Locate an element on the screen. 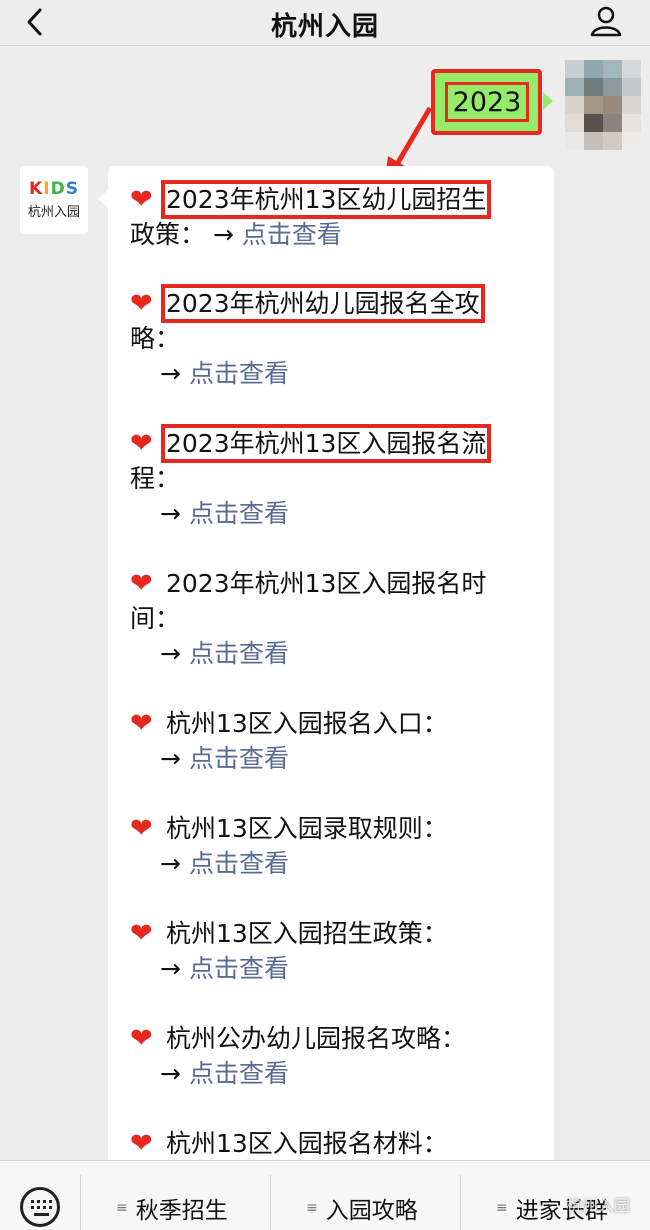 The image size is (650, 1230). account-avatar-label: 杭州入园 is located at coordinates (53, 212).